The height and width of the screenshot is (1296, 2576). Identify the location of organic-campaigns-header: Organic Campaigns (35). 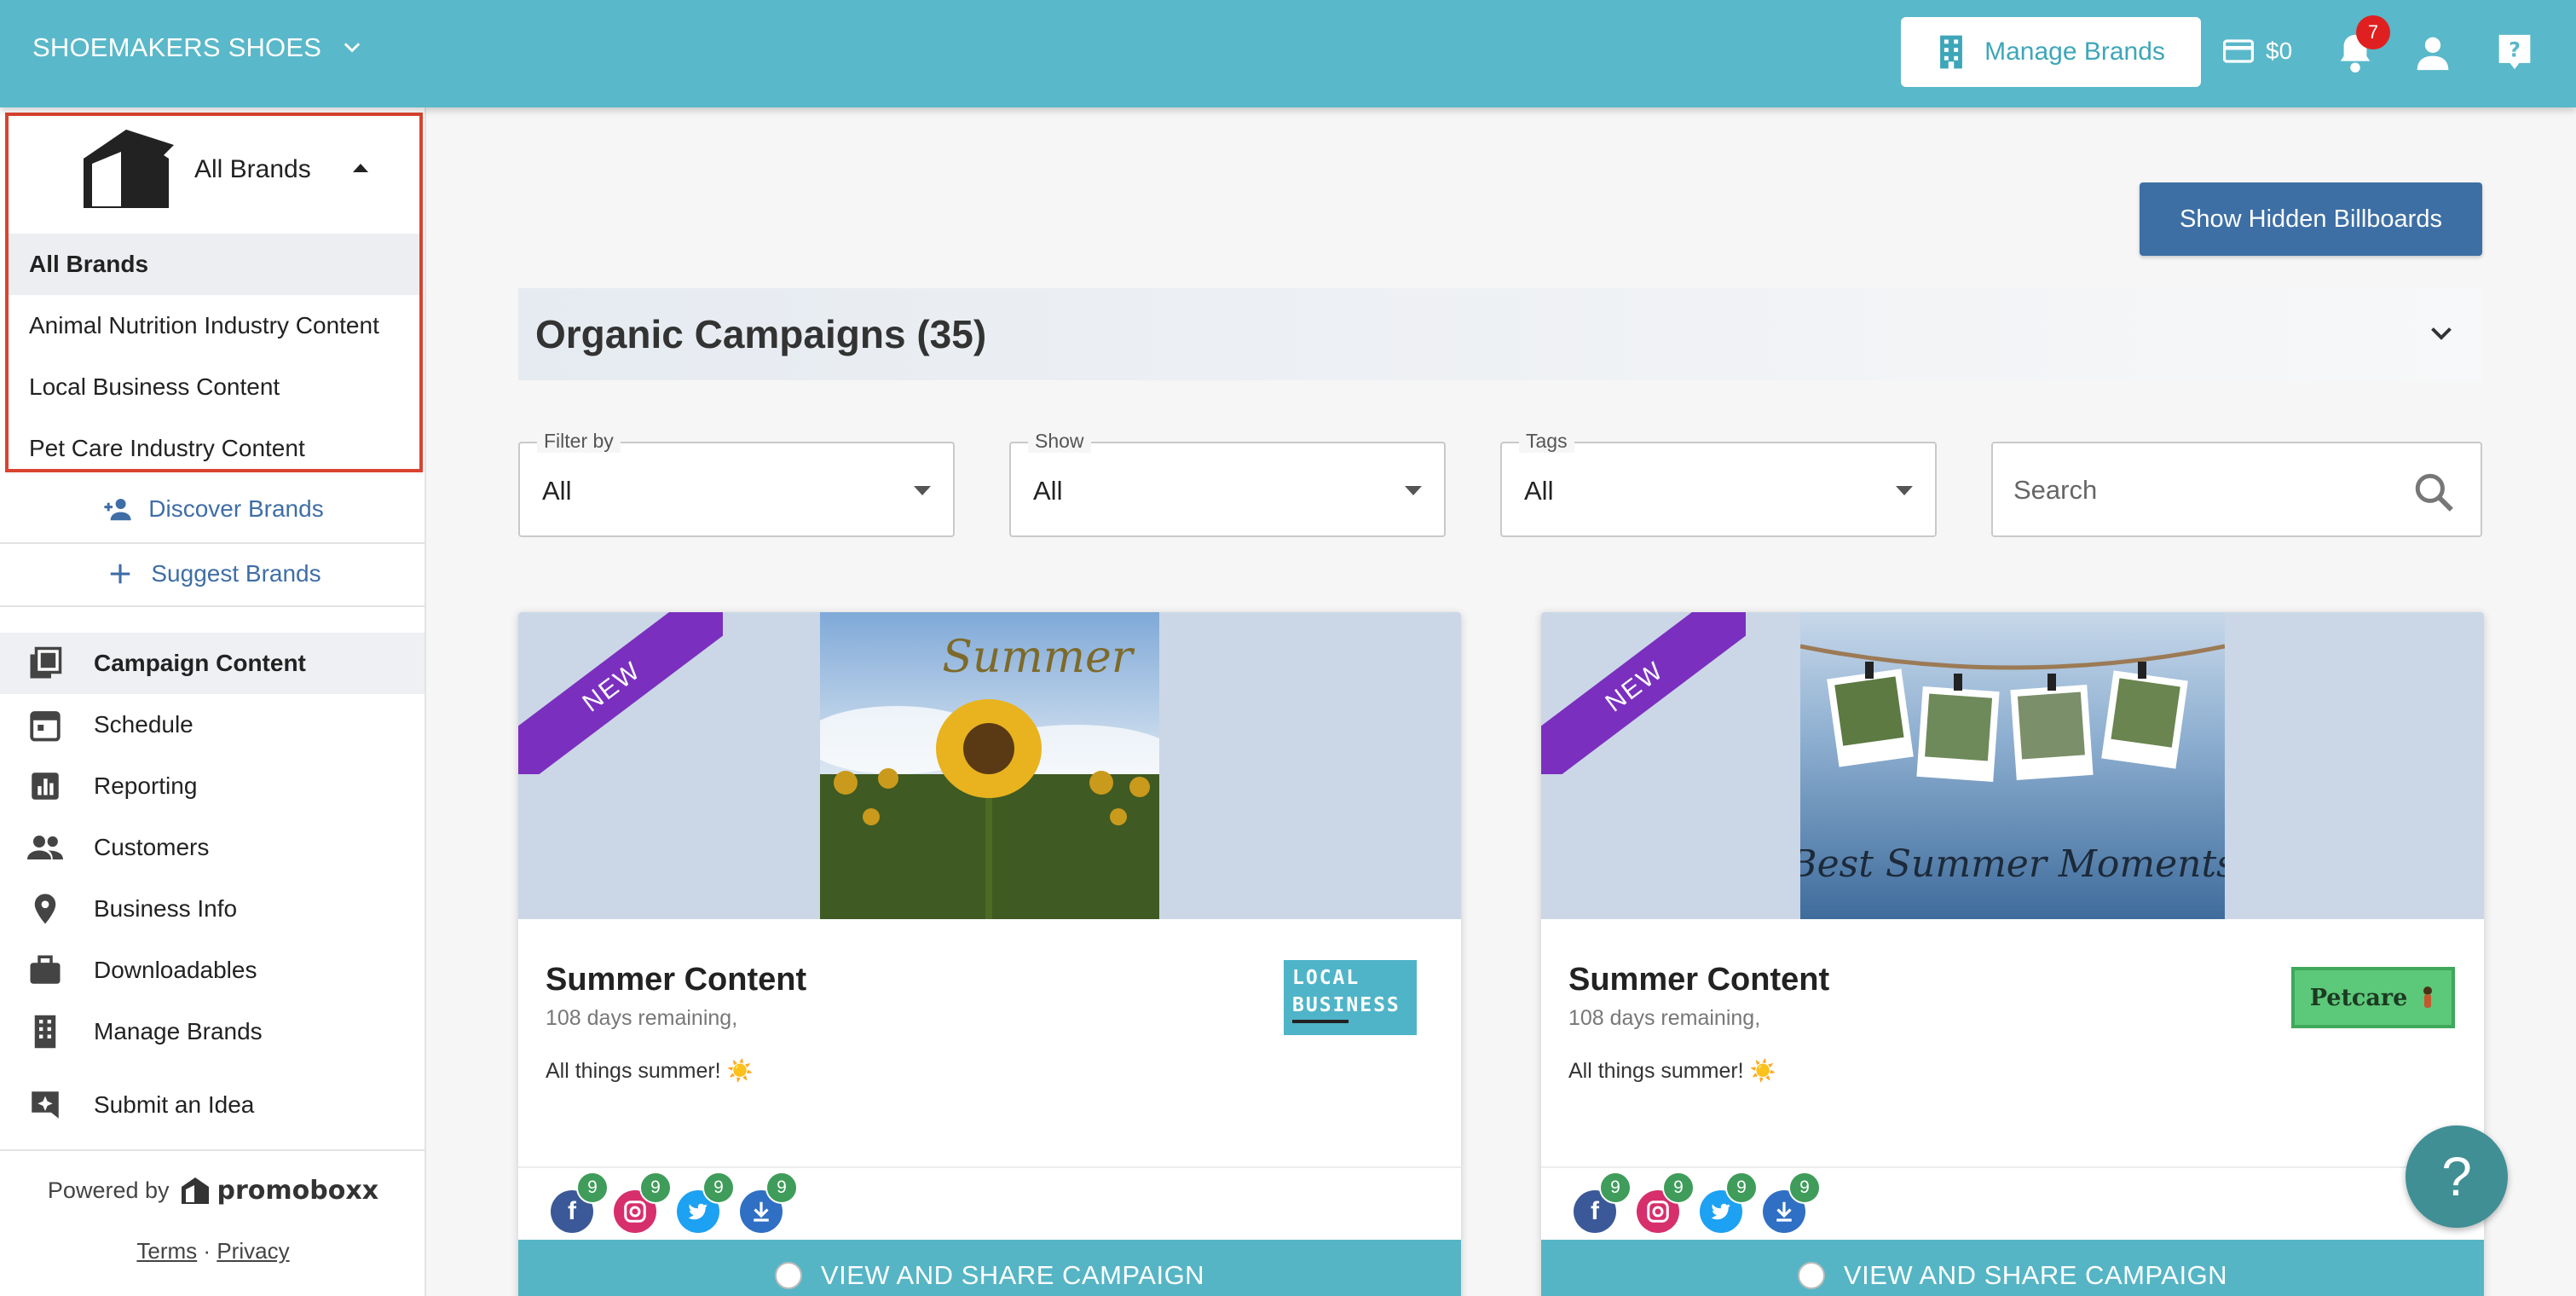
(1500, 334).